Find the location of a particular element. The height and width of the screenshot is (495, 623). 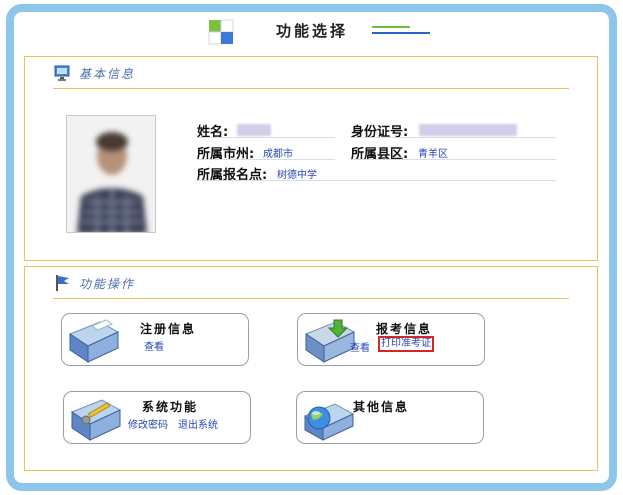

applicant-photo is located at coordinates (111, 174).